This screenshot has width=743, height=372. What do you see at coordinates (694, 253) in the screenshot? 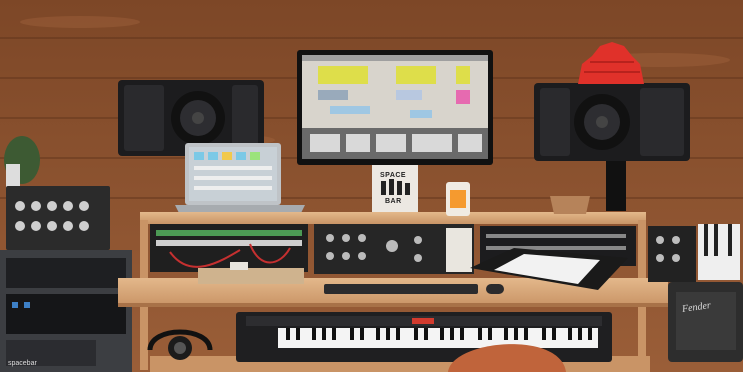
I see `right-synth` at bounding box center [694, 253].